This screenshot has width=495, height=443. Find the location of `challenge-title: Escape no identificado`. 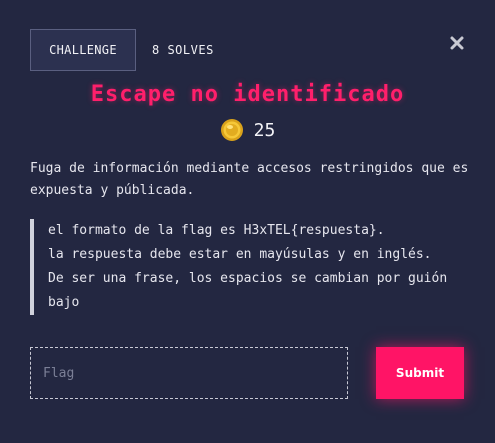

challenge-title: Escape no identificado is located at coordinates (247, 94).